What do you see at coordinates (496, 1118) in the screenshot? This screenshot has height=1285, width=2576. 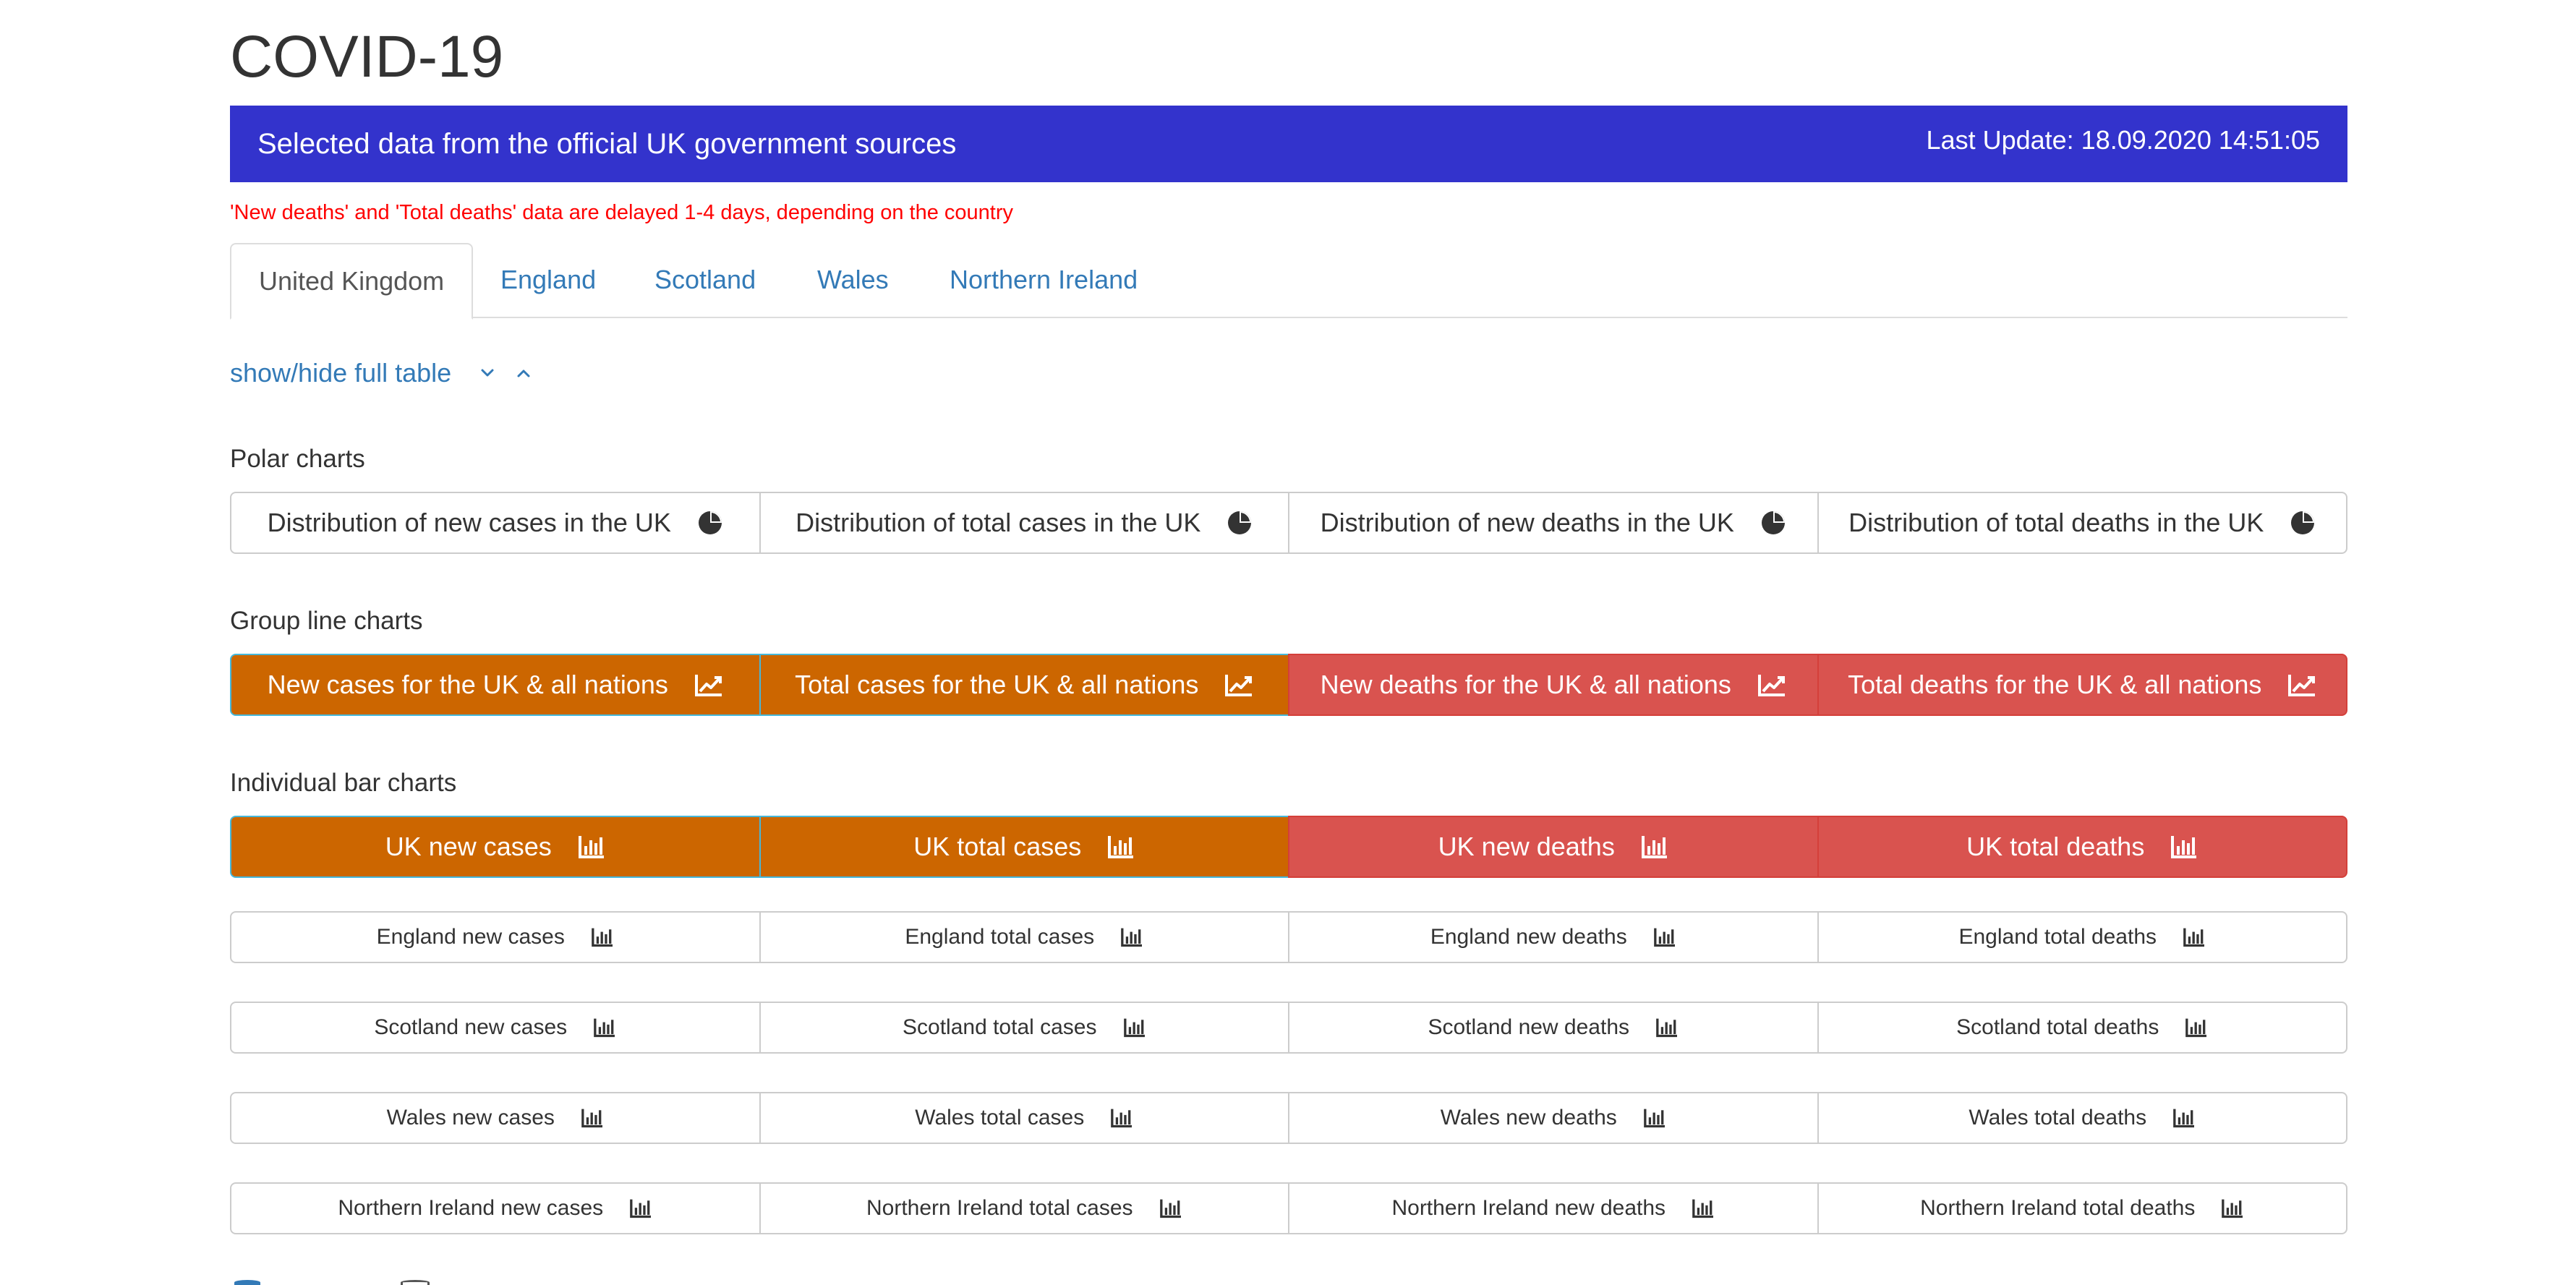 I see `bar-wales-new-cases-button: Wales new cases` at bounding box center [496, 1118].